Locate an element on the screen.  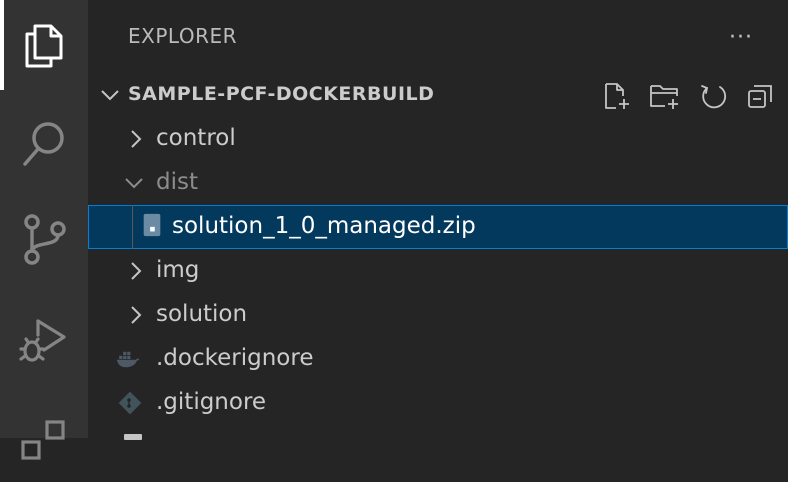
explorer-activity is located at coordinates (44, 45).